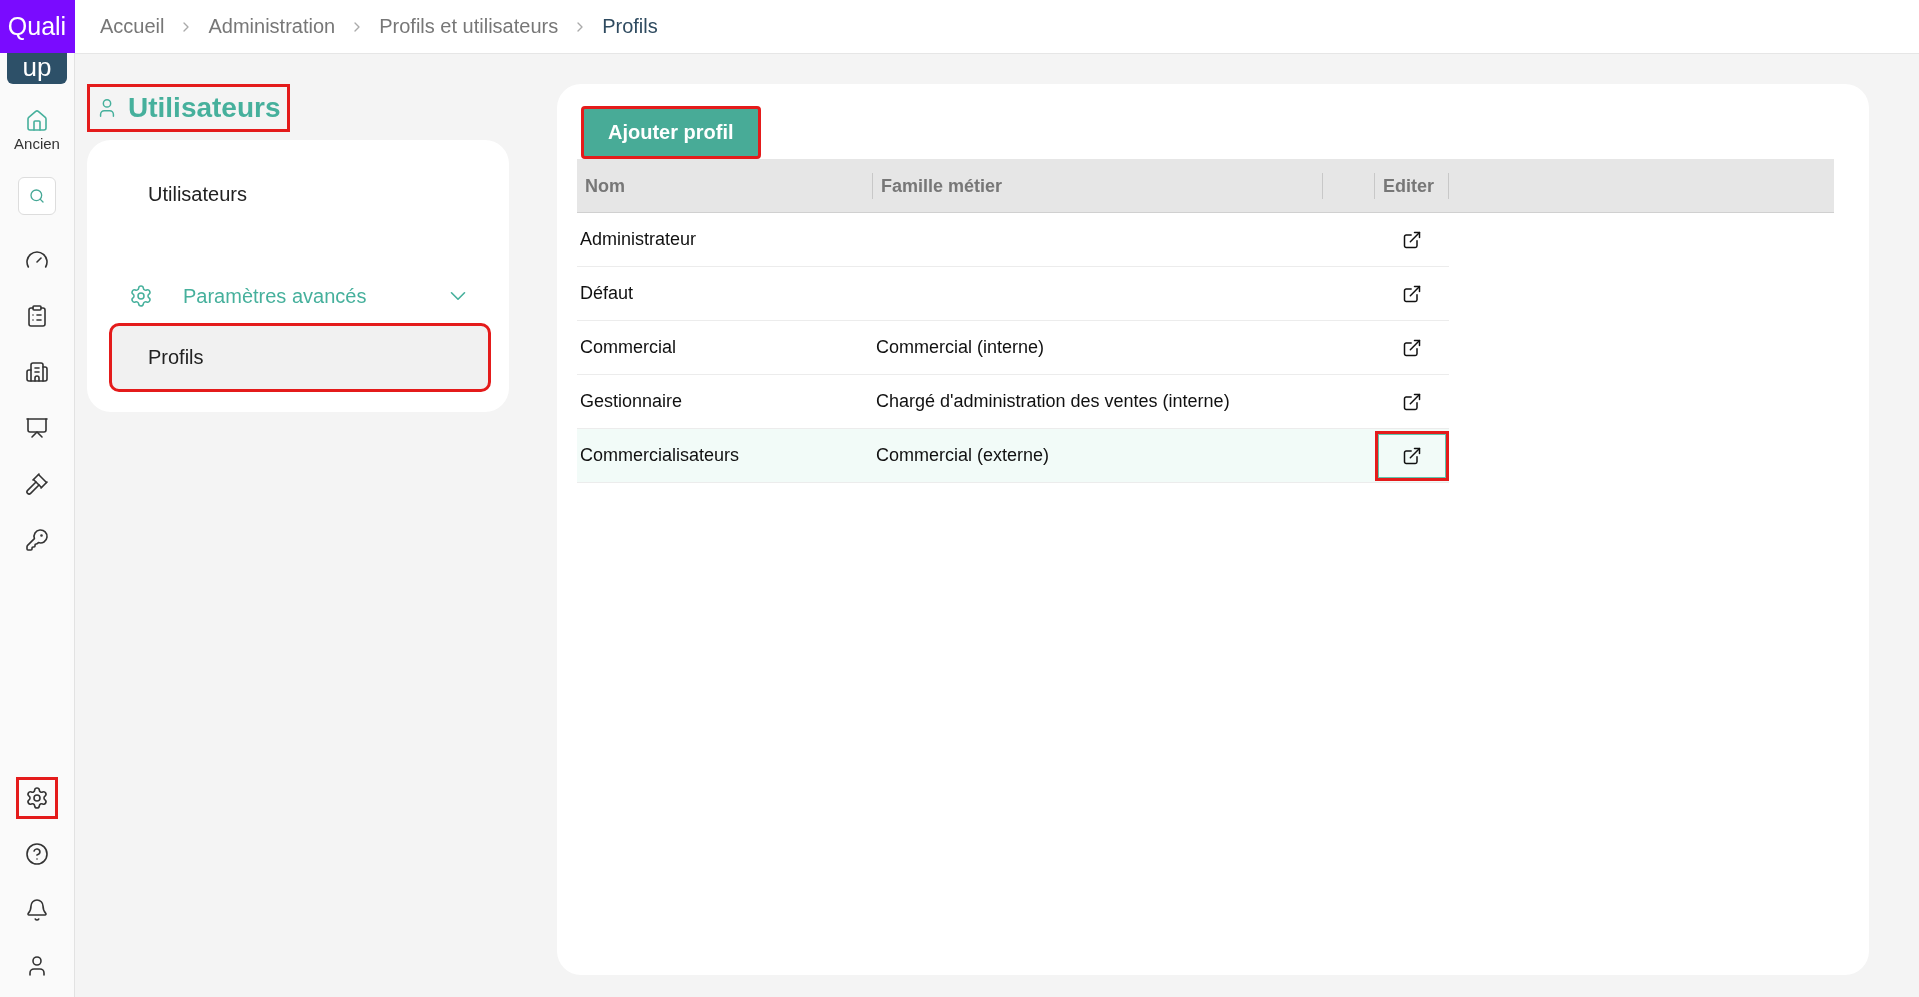 The width and height of the screenshot is (1919, 997). Describe the element at coordinates (37, 540) in the screenshot. I see `key-icon` at that location.